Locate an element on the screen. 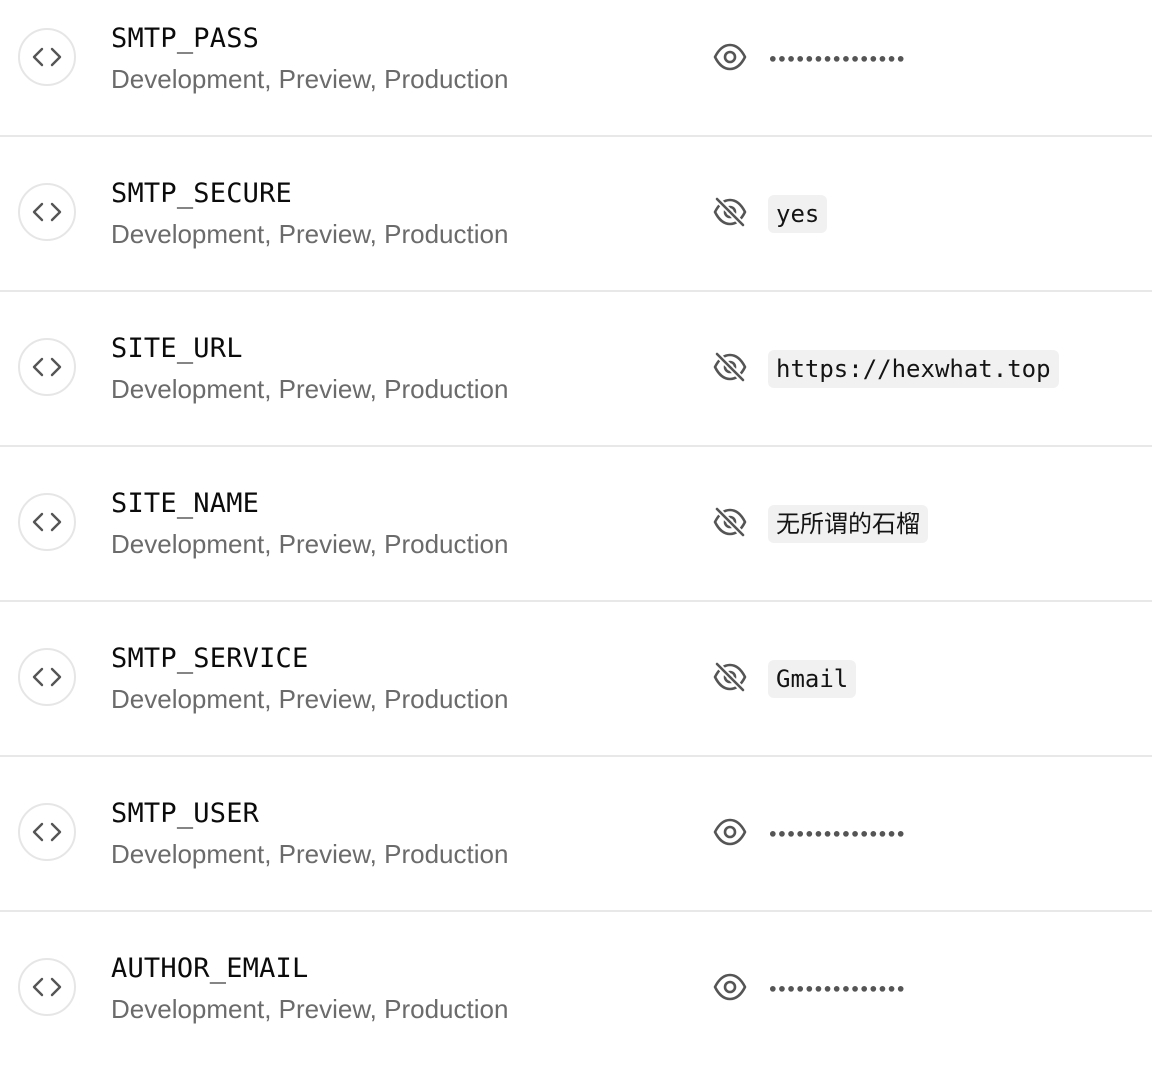 The image size is (1152, 1065). env-variable-value: Gmail is located at coordinates (812, 679).